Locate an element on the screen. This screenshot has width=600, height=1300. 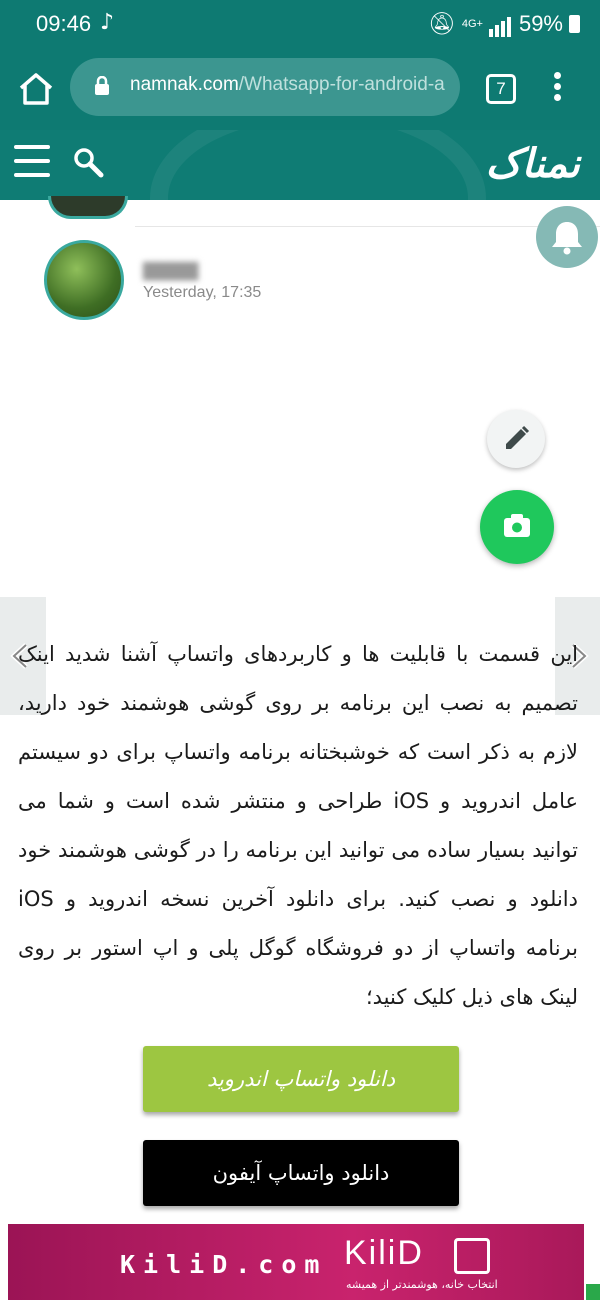
contact-avatar is located at coordinates (84, 280).